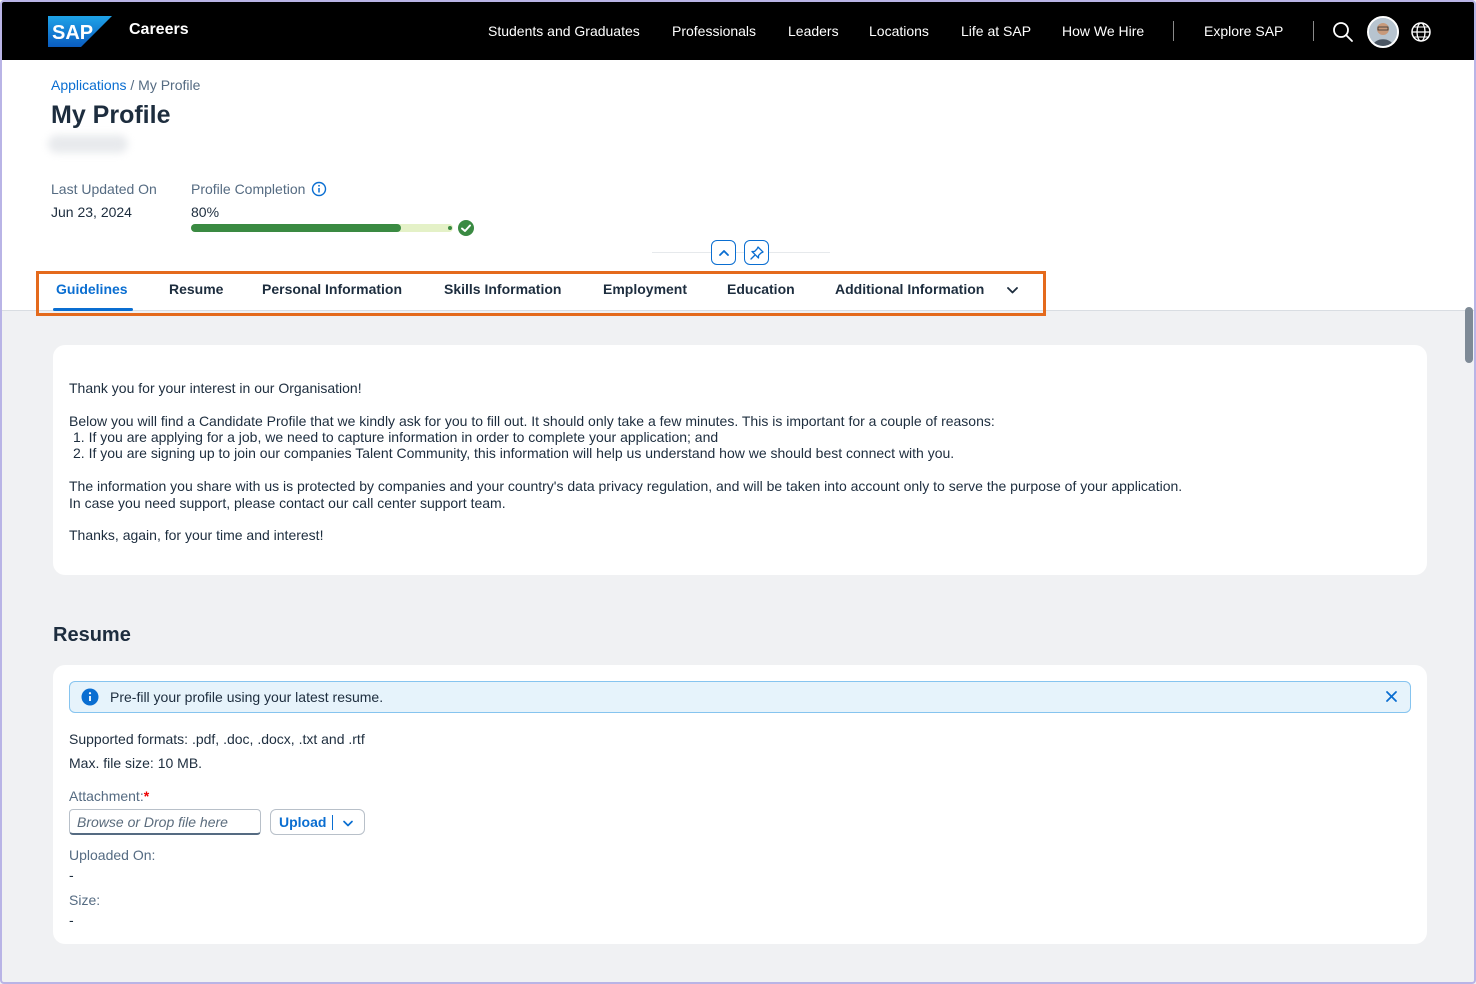 The width and height of the screenshot is (1476, 984). I want to click on vertical-scrollbar, so click(1469, 335).